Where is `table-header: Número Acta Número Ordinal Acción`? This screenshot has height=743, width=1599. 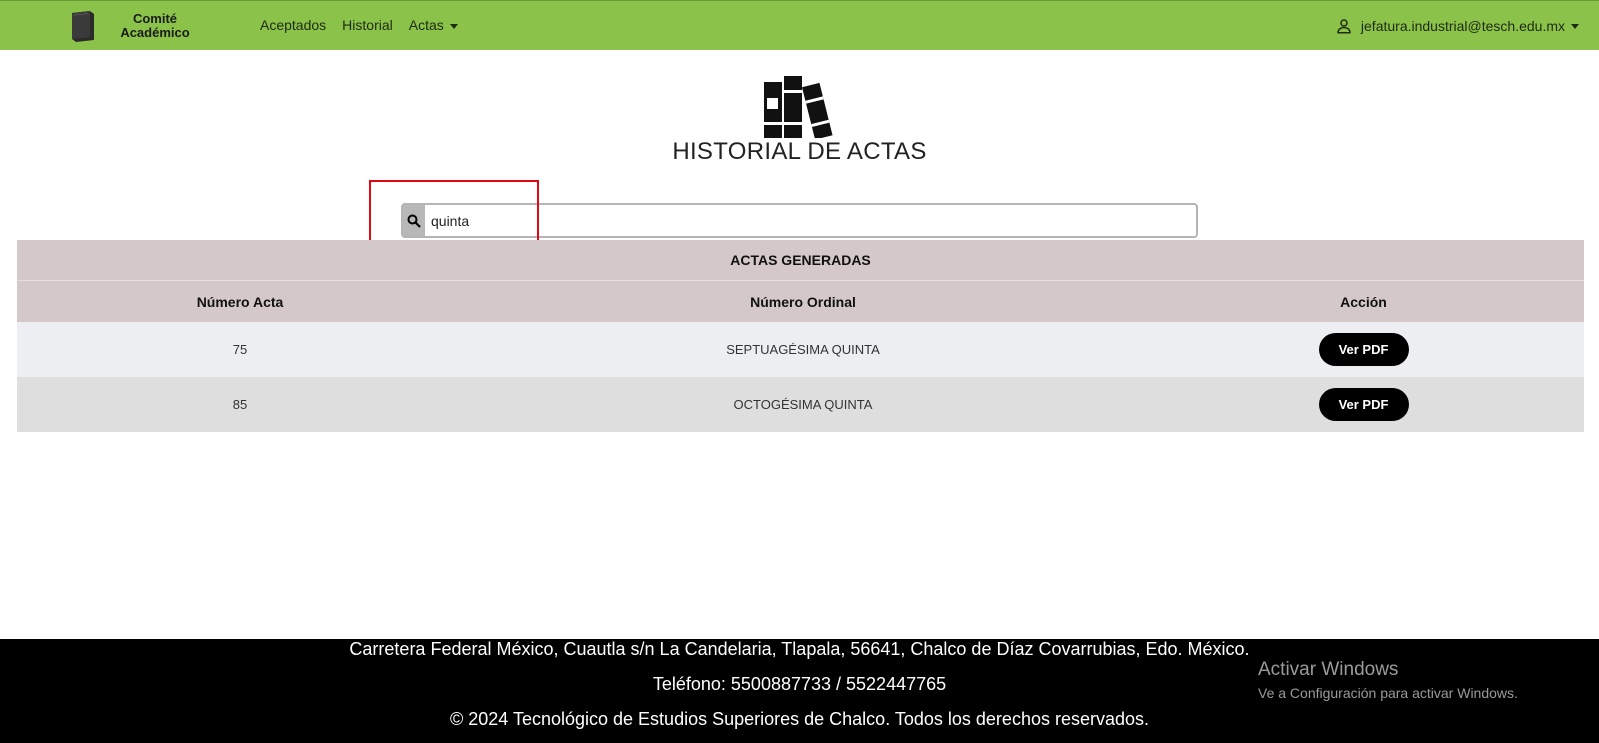 table-header: Número Acta Número Ordinal Acción is located at coordinates (800, 301).